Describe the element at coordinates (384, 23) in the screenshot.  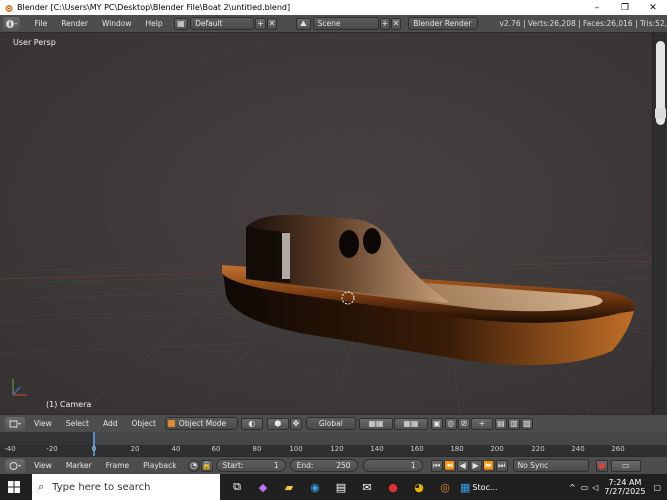
I see `add-scene-button: +` at that location.